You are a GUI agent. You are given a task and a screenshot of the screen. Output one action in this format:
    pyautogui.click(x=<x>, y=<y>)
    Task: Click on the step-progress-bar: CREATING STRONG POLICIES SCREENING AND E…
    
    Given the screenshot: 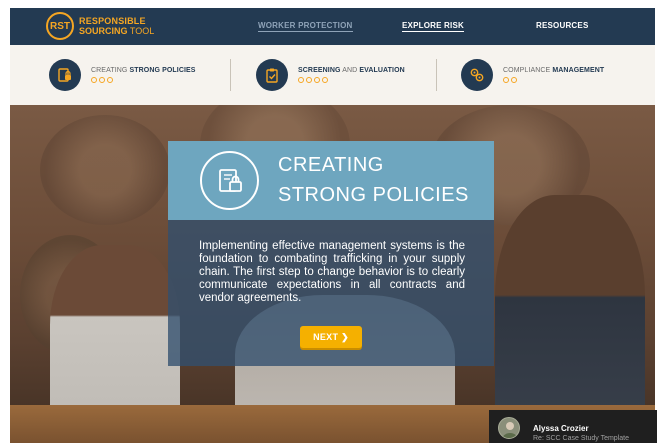 What is the action you would take?
    pyautogui.click(x=332, y=75)
    